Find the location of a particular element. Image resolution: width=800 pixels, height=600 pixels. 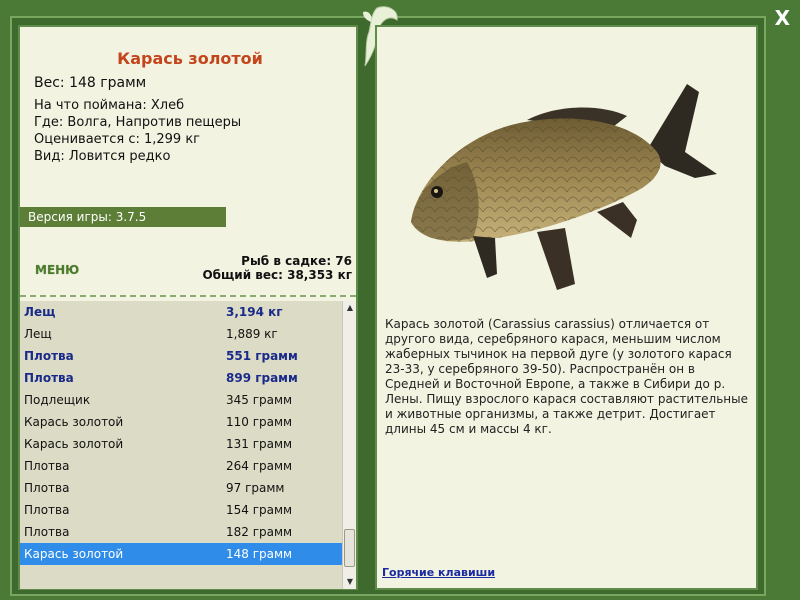

fish-kind: Вид: Ловится редко is located at coordinates (102, 156).